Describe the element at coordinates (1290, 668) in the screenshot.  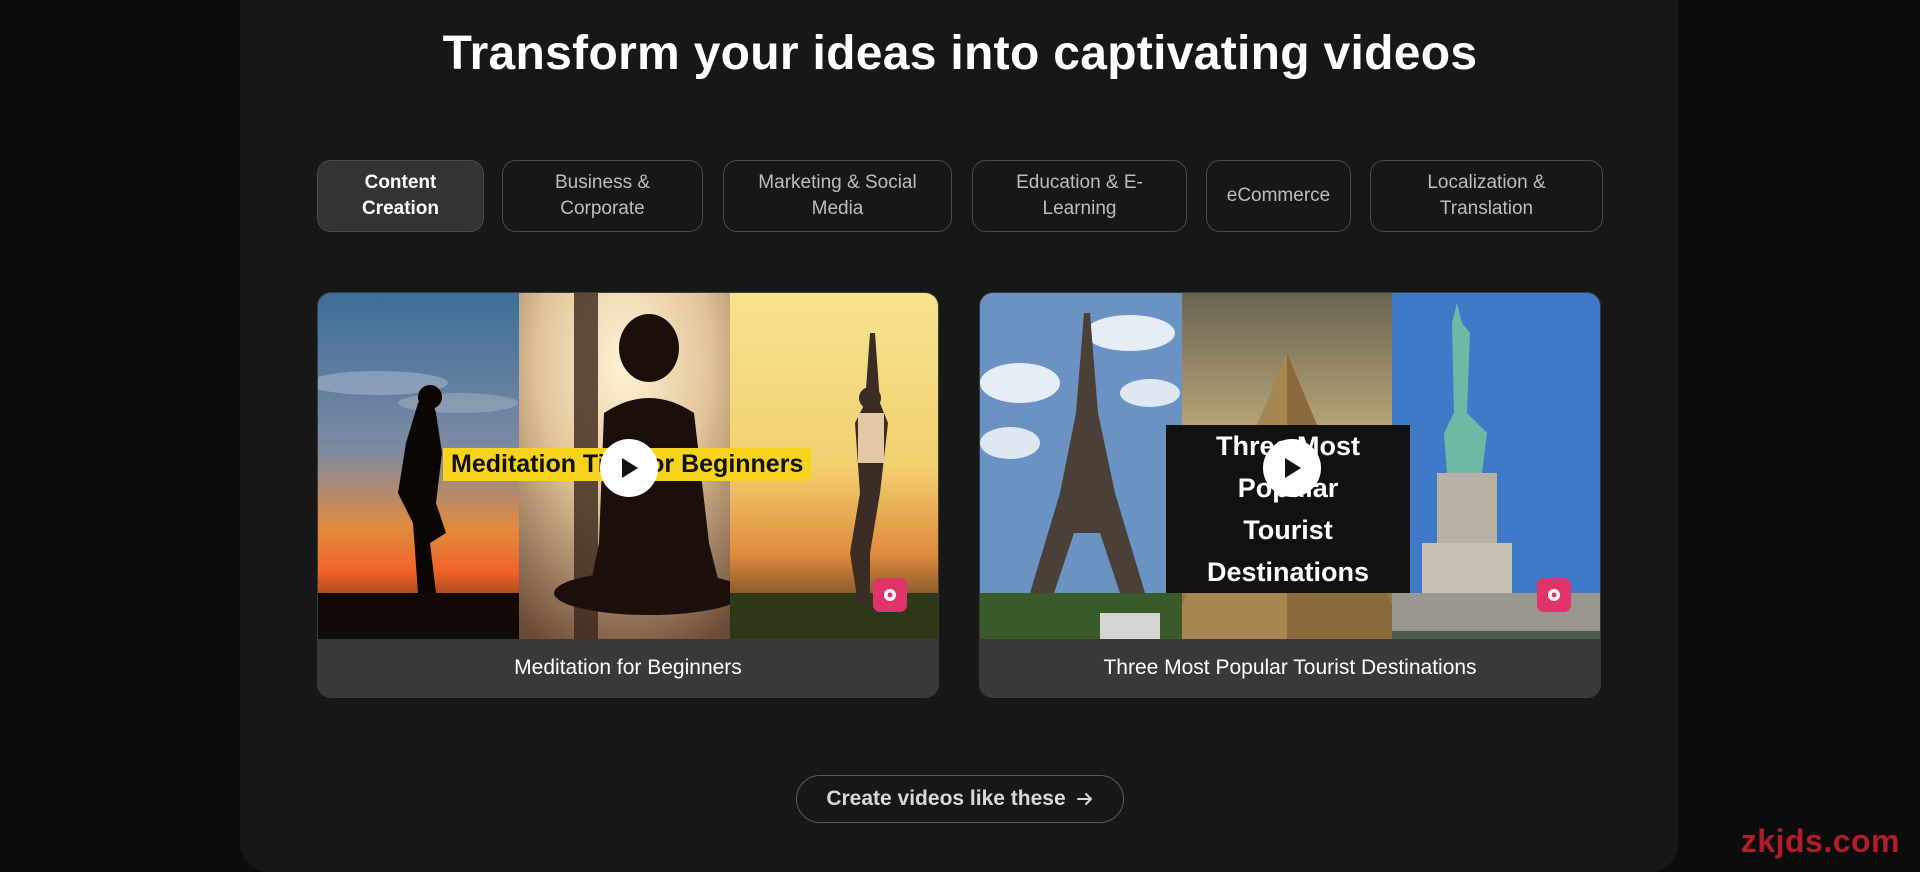
I see `card-title: Three Most Popular Tourist Destinations` at that location.